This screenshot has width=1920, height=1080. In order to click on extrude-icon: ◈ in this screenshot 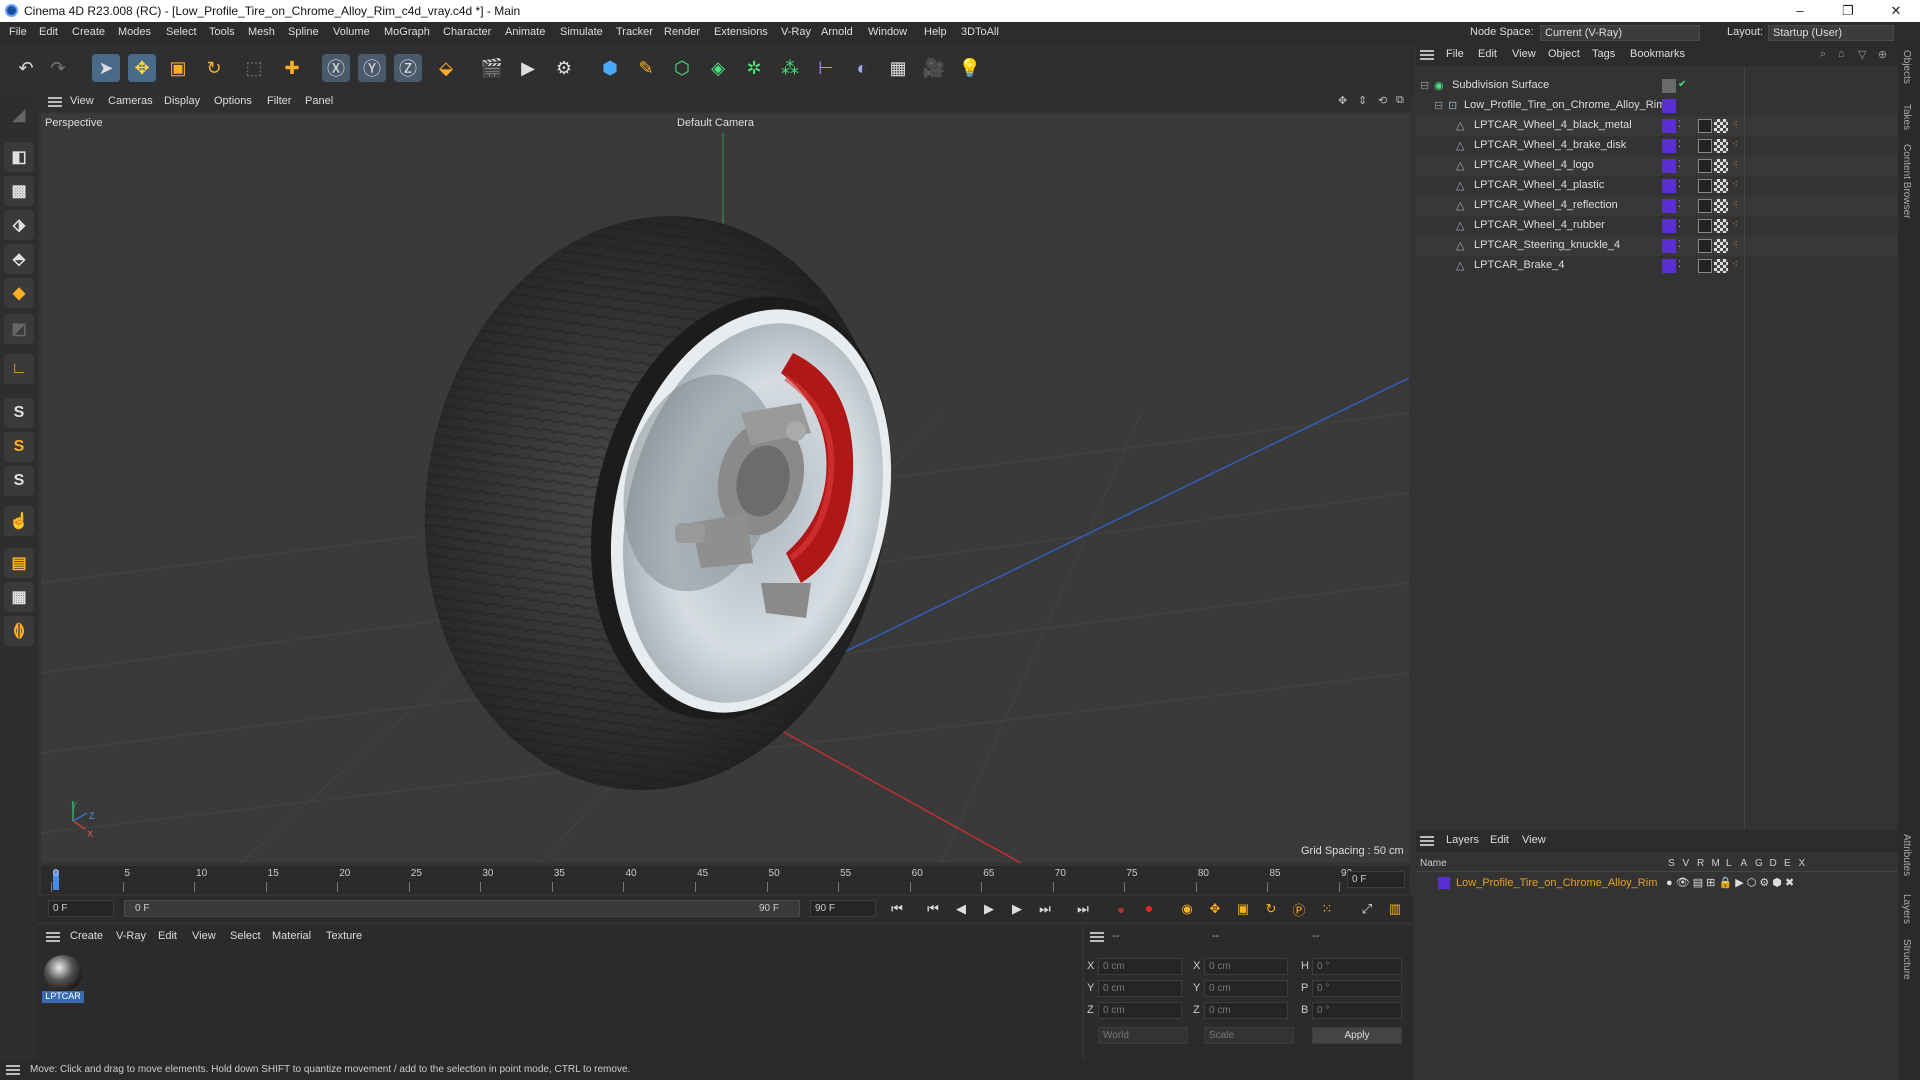, I will do `click(718, 68)`.